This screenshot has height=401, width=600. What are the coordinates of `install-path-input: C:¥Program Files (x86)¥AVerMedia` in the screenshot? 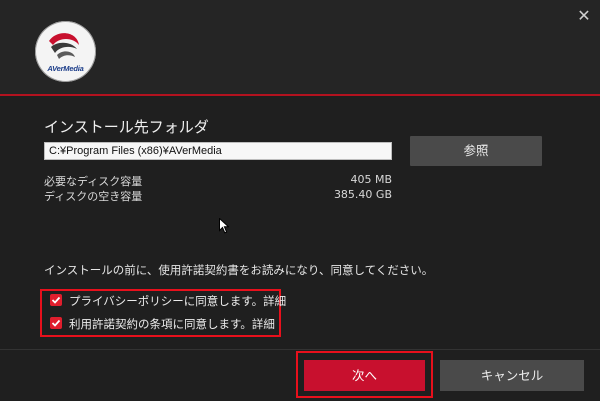 It's located at (218, 151).